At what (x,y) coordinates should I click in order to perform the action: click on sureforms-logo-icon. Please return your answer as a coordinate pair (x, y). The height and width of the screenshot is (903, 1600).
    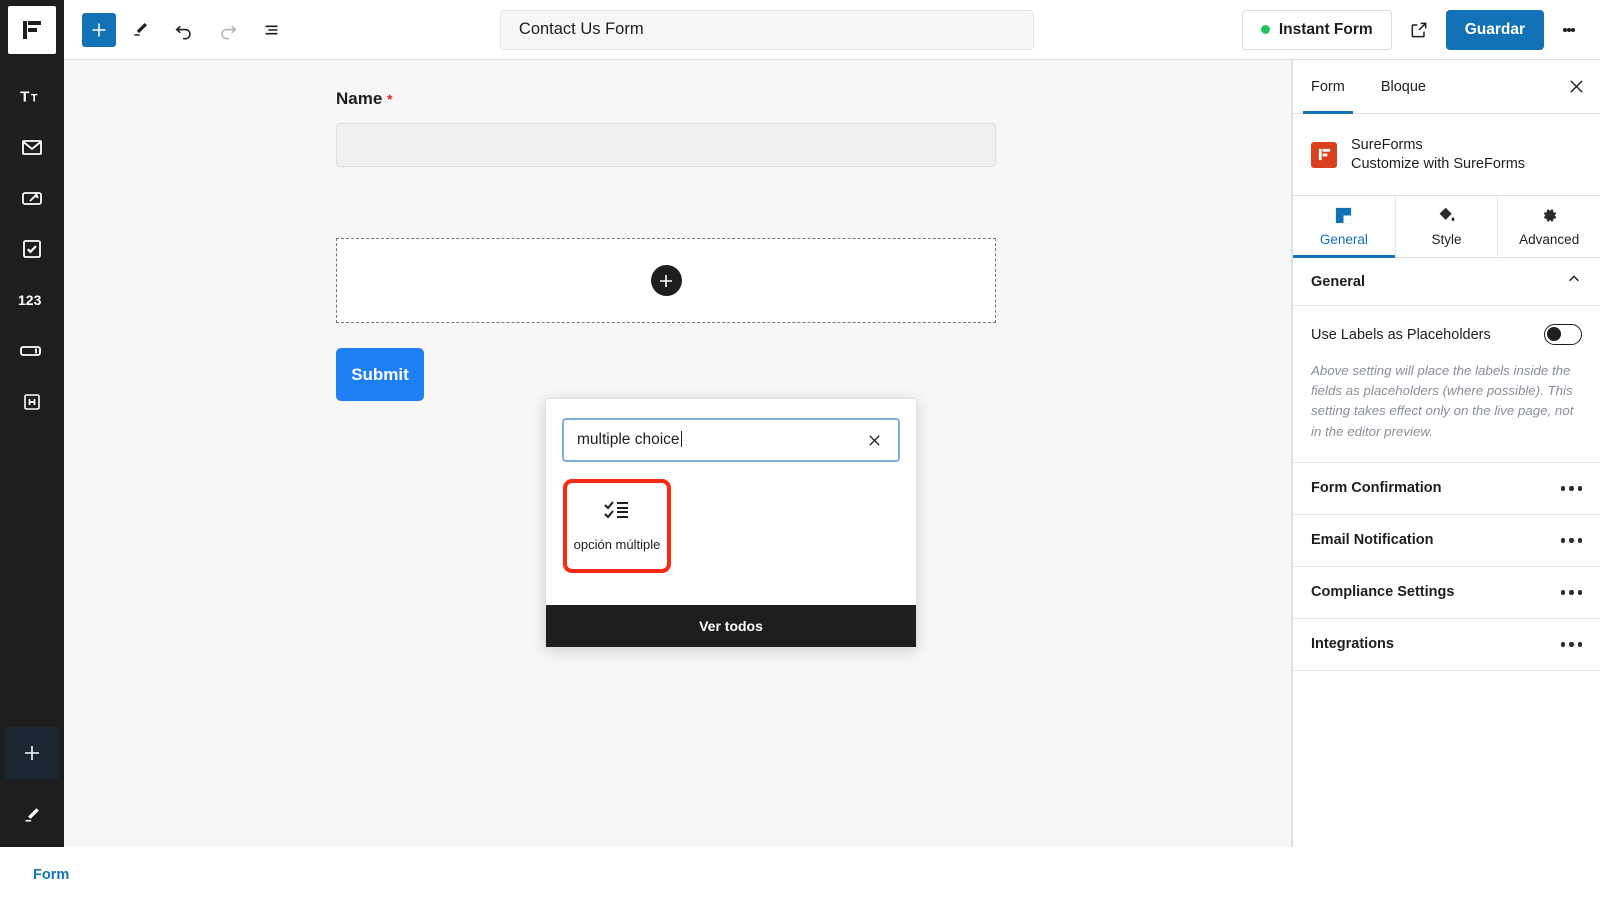
    Looking at the image, I should click on (32, 30).